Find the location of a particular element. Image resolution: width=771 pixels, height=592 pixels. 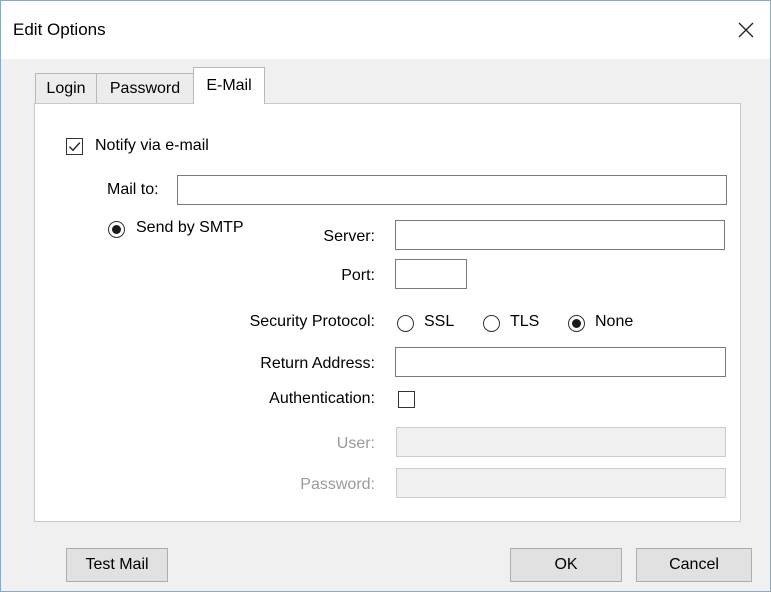

tab-login: Login is located at coordinates (66, 88).